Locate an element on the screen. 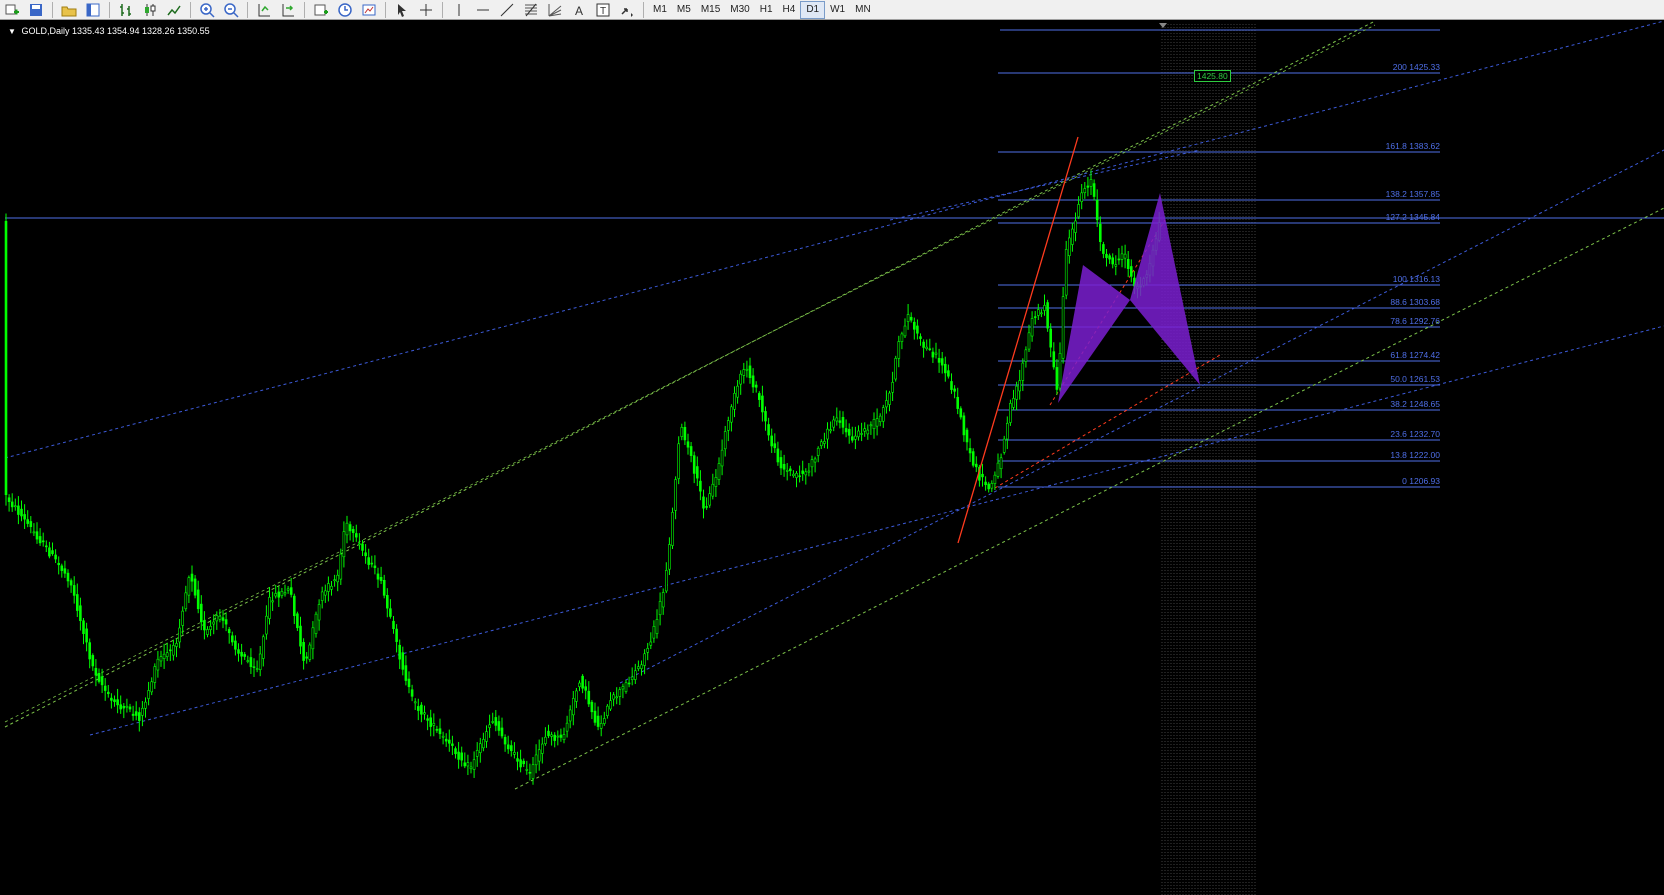  arrows-icon is located at coordinates (627, 10).